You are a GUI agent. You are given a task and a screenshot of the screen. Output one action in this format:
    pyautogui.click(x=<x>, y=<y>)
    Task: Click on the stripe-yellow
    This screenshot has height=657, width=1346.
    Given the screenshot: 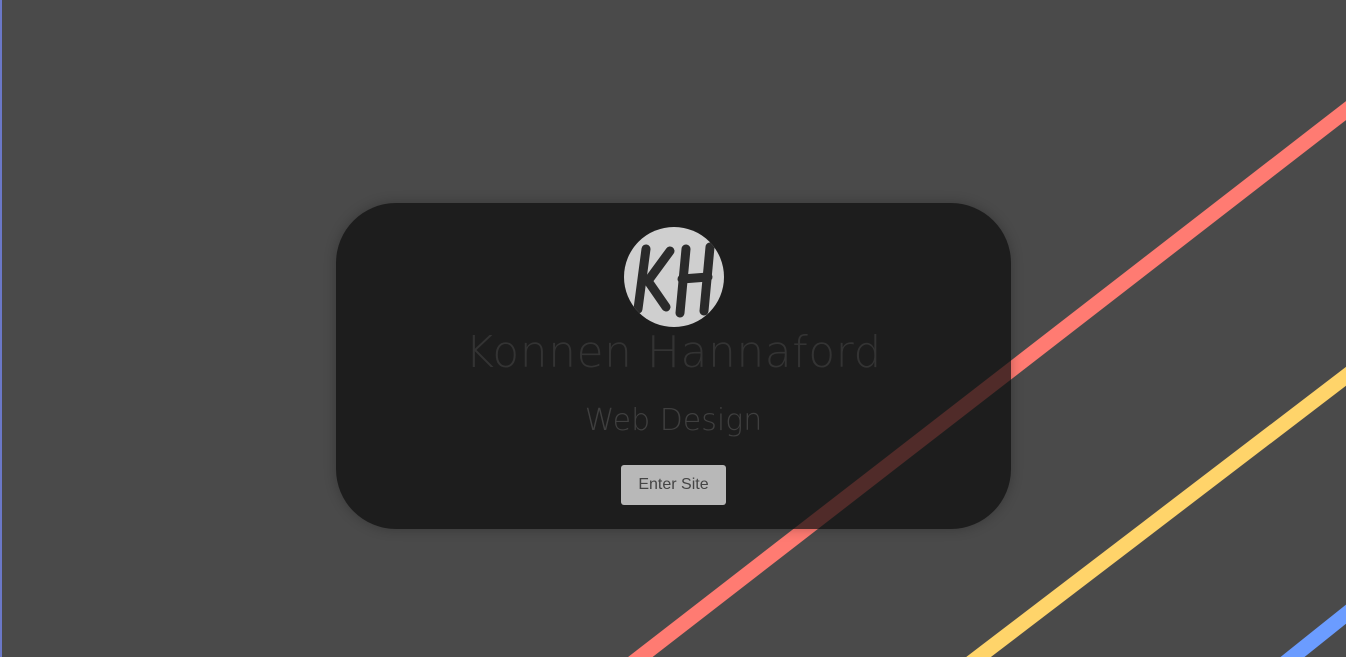 What is the action you would take?
    pyautogui.click(x=1156, y=511)
    